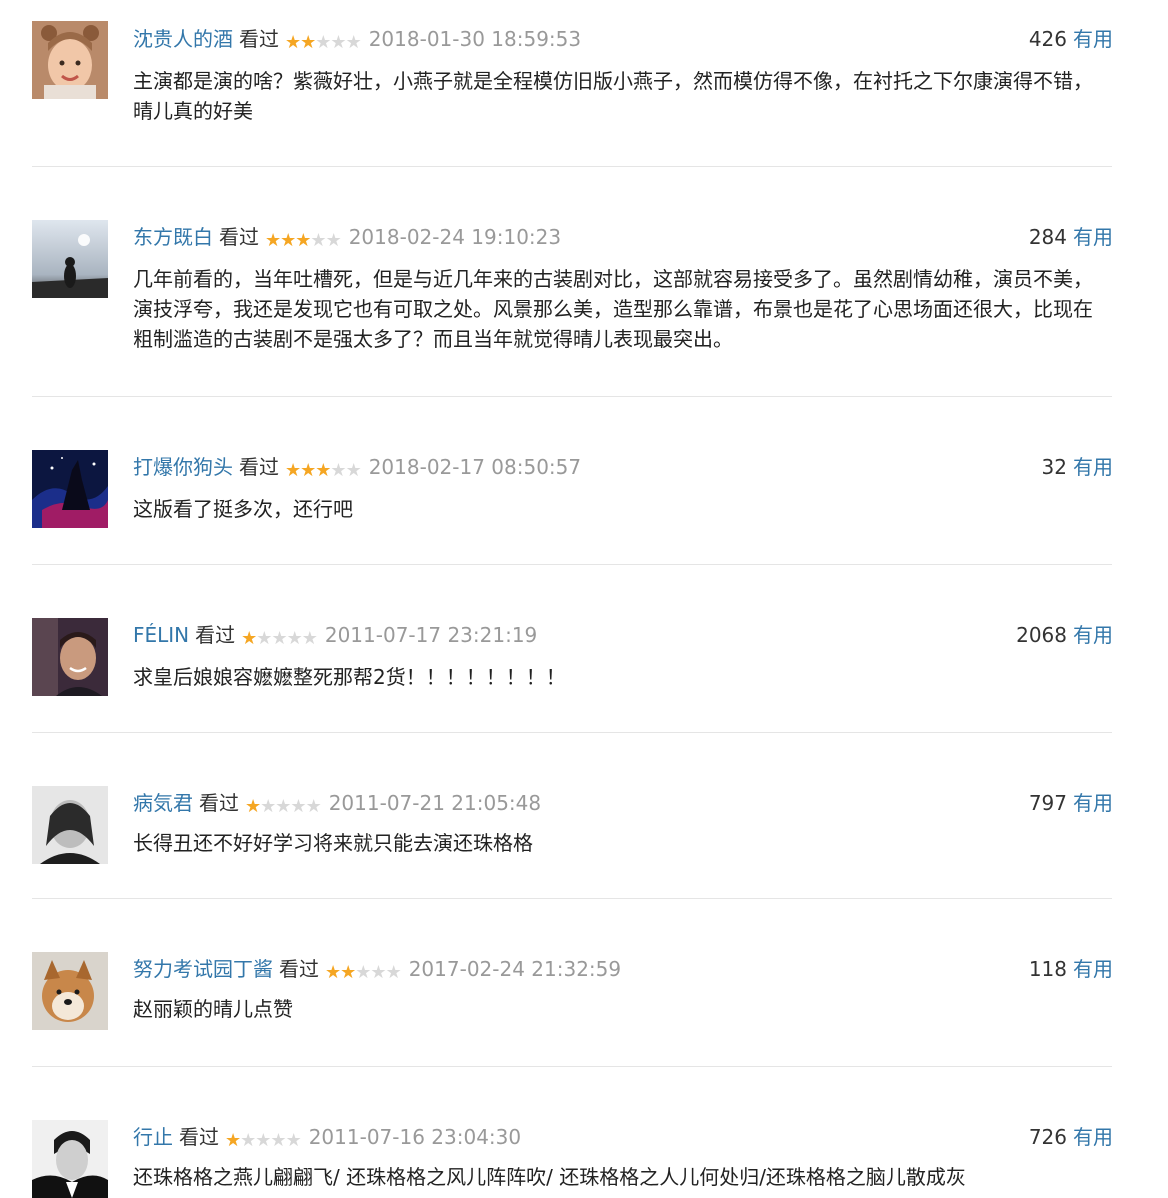  Describe the element at coordinates (203, 969) in the screenshot. I see `username-link: 努力考试园丁酱` at that location.